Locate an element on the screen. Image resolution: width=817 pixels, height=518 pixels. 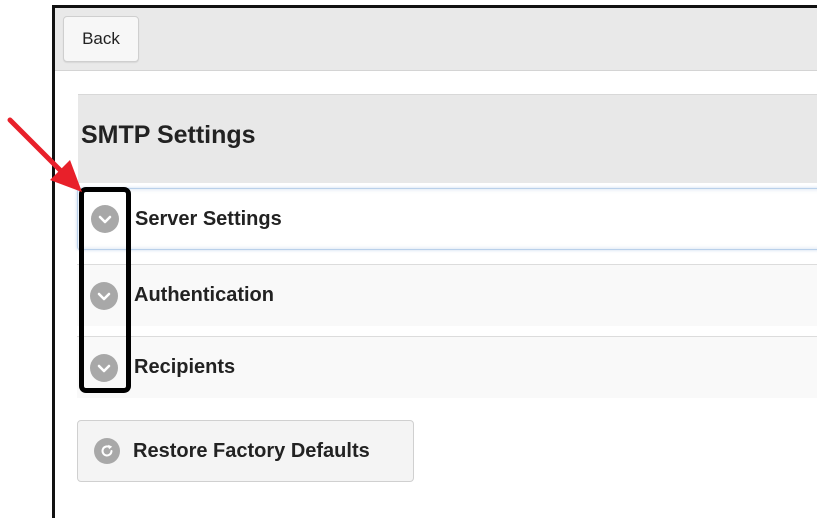
restore-factory-defaults-button: Restore Factory Defaults is located at coordinates (245, 451).